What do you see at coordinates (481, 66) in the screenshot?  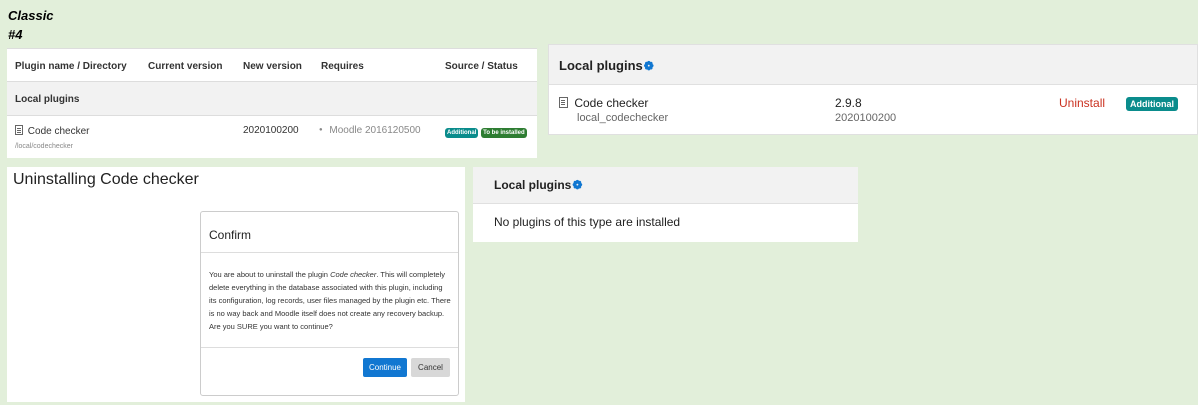 I see `col-header-source-status: Source / Status` at bounding box center [481, 66].